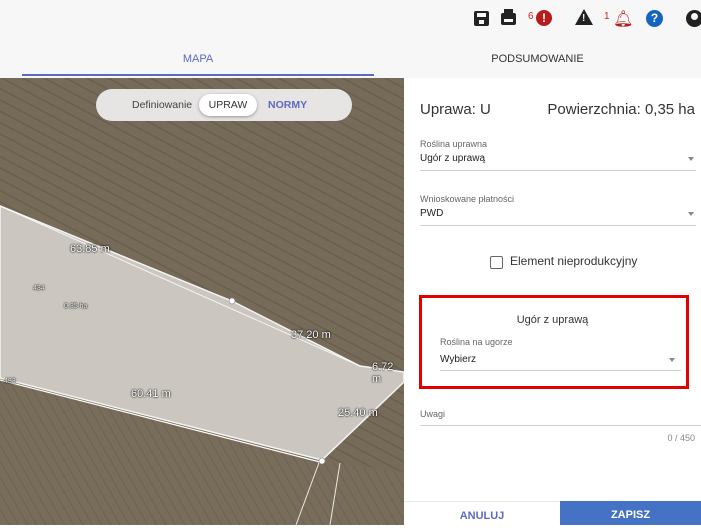 Image resolution: width=701 pixels, height=530 pixels. Describe the element at coordinates (431, 213) in the screenshot. I see `payments-select: PWD` at that location.